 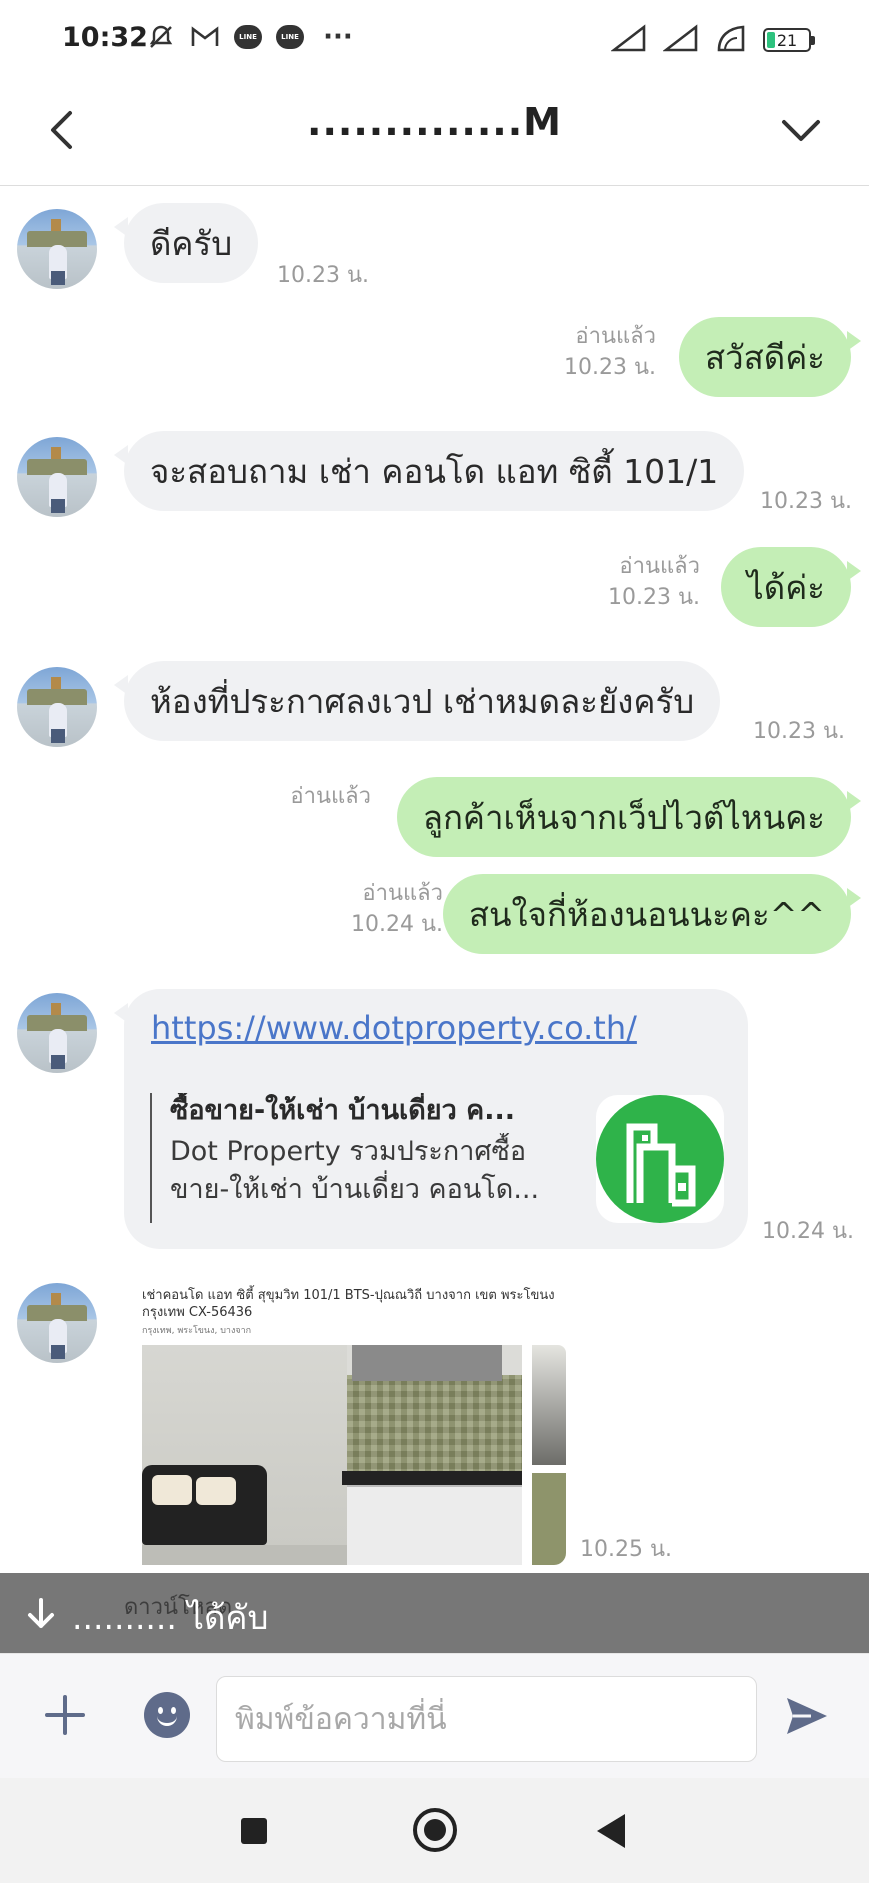 What do you see at coordinates (629, 817) in the screenshot?
I see `message-bubble: ลูกค้าเห็นจากเว็ปไวต์ไหนคะ` at bounding box center [629, 817].